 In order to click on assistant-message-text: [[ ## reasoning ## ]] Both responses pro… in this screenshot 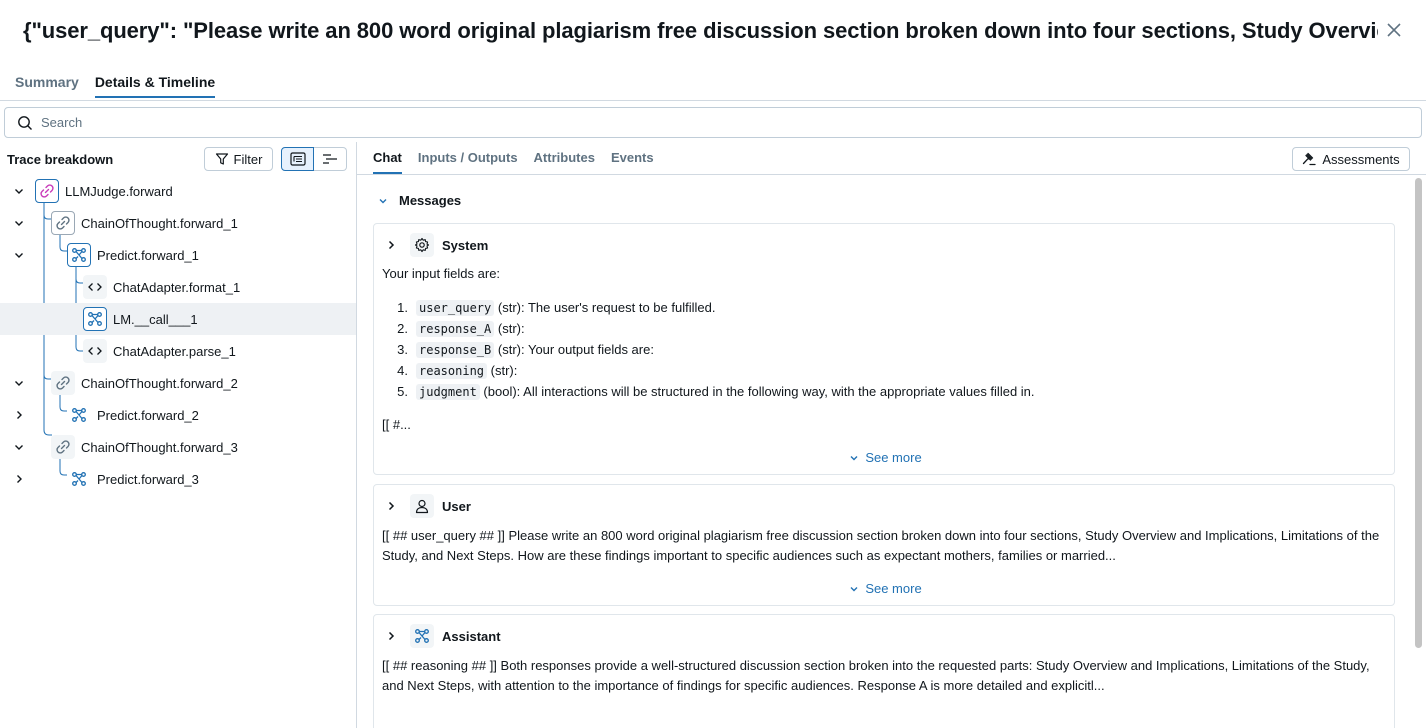, I will do `click(876, 675)`.